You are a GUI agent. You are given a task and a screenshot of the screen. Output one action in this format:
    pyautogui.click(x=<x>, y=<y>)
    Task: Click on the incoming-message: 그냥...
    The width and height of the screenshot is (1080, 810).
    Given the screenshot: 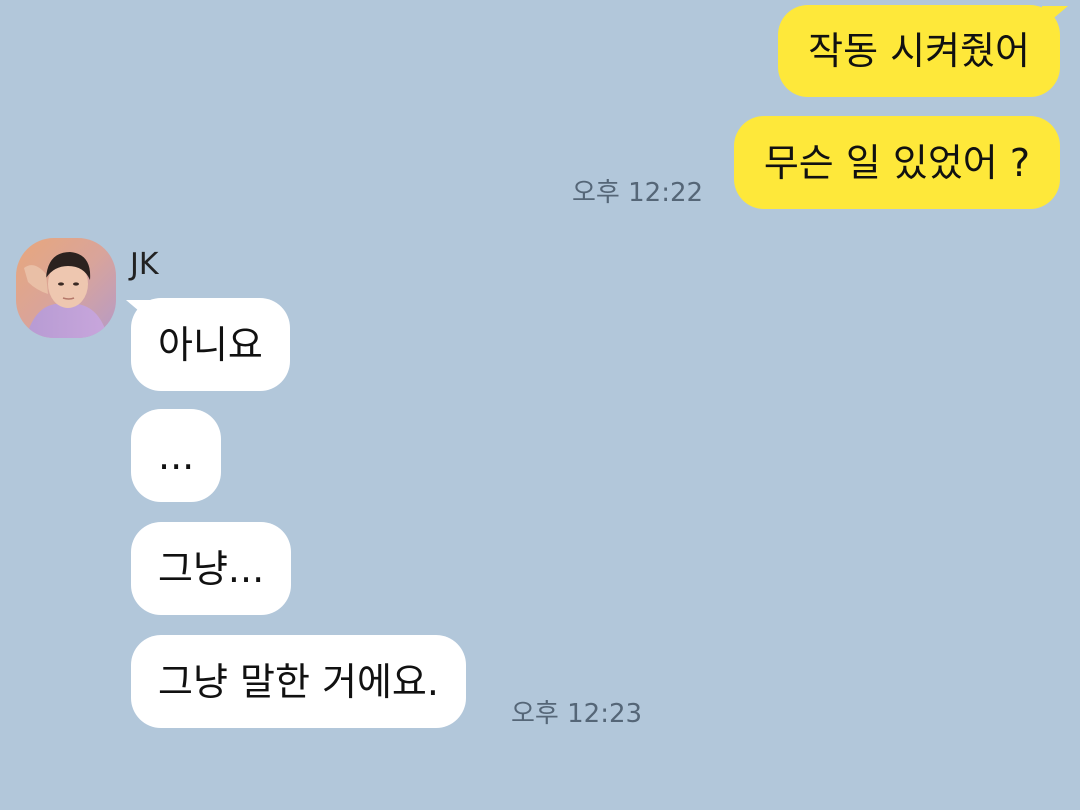 What is the action you would take?
    pyautogui.click(x=211, y=568)
    